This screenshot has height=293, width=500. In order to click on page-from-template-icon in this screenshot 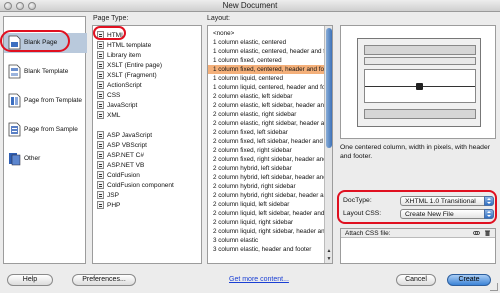, I will do `click(14, 100)`.